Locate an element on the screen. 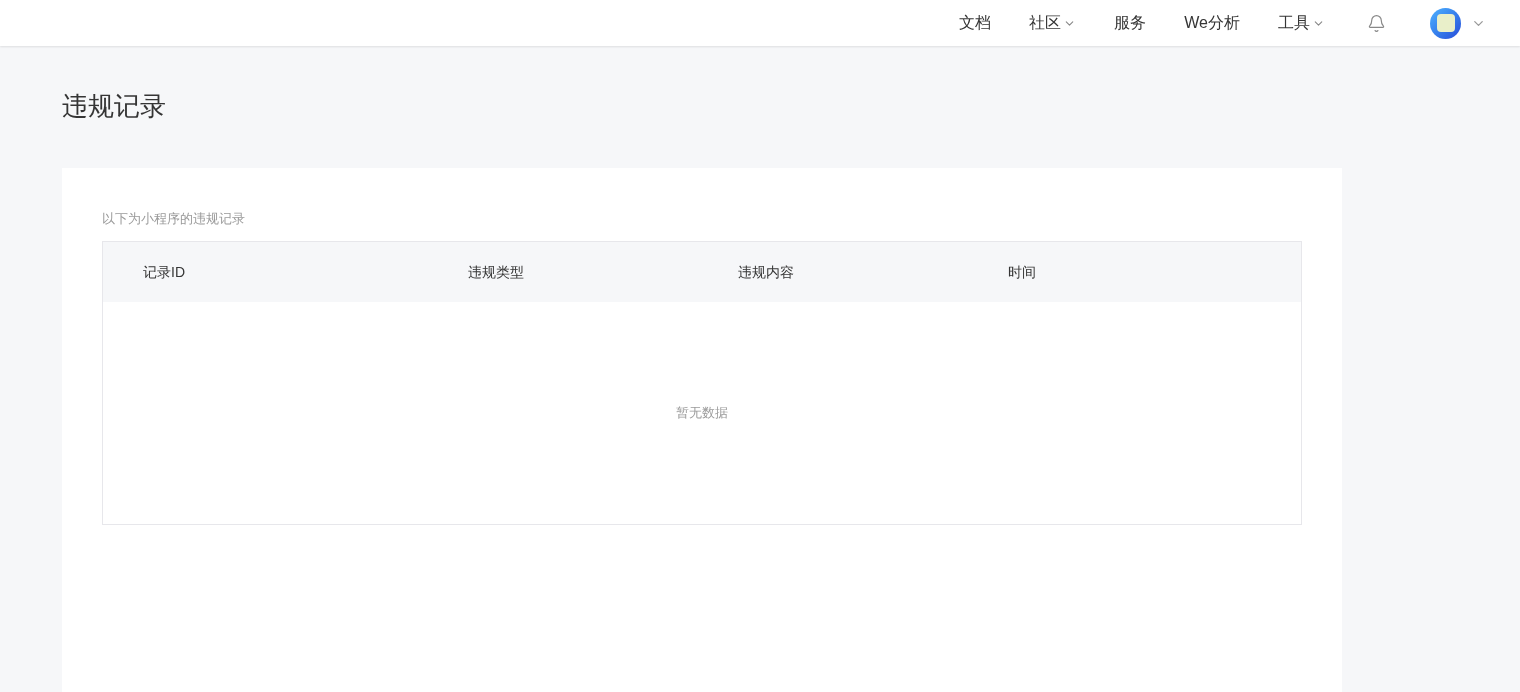 The width and height of the screenshot is (1520, 692). nav-link: 社区 is located at coordinates (1053, 23).